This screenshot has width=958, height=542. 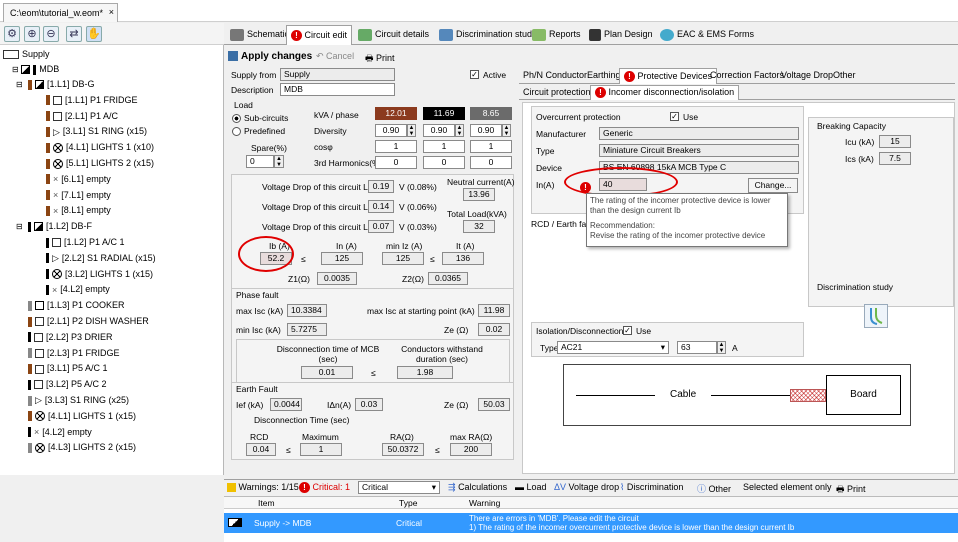 I want to click on isolation-rating-stepper: ▲ ▼, so click(x=721, y=347).